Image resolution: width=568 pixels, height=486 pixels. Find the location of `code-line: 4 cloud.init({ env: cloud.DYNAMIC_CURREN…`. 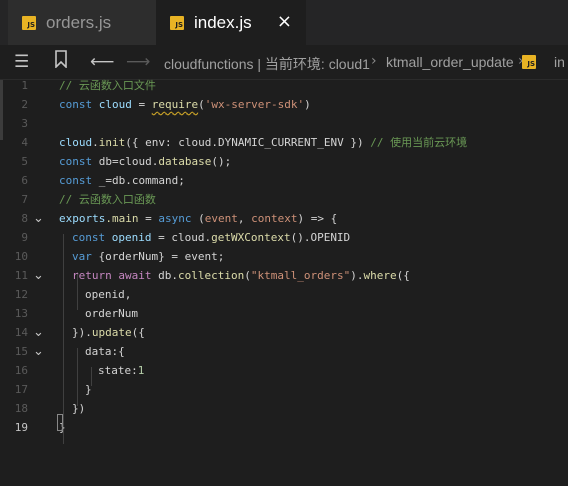

code-line: 4 cloud.init({ env: cloud.DYNAMIC_CURREN… is located at coordinates (284, 142).